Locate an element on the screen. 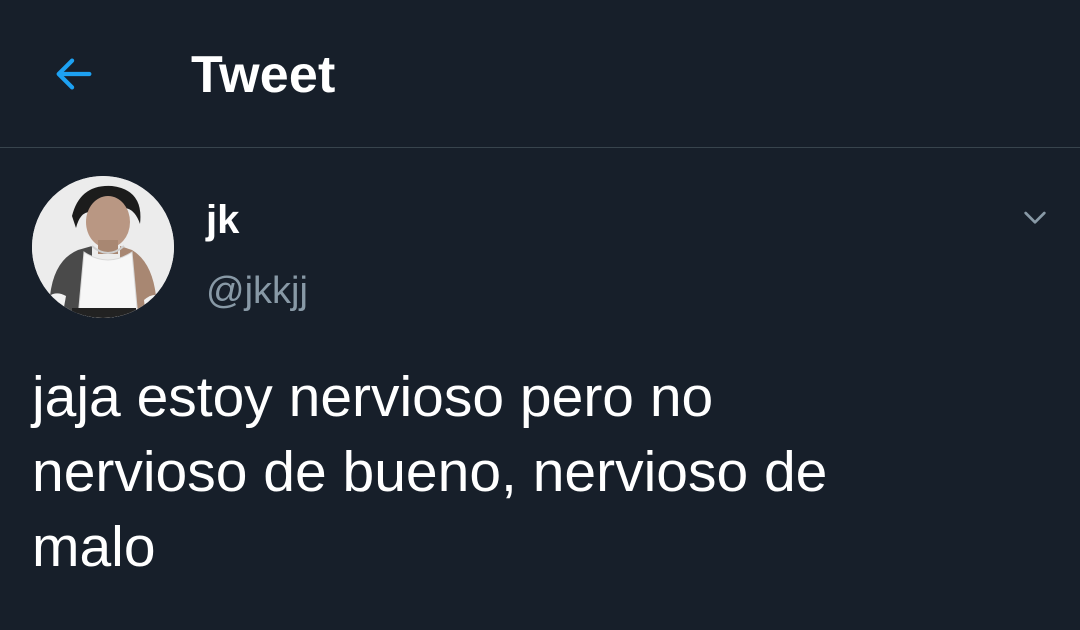 The height and width of the screenshot is (630, 1080). arrow-left-icon is located at coordinates (74, 74).